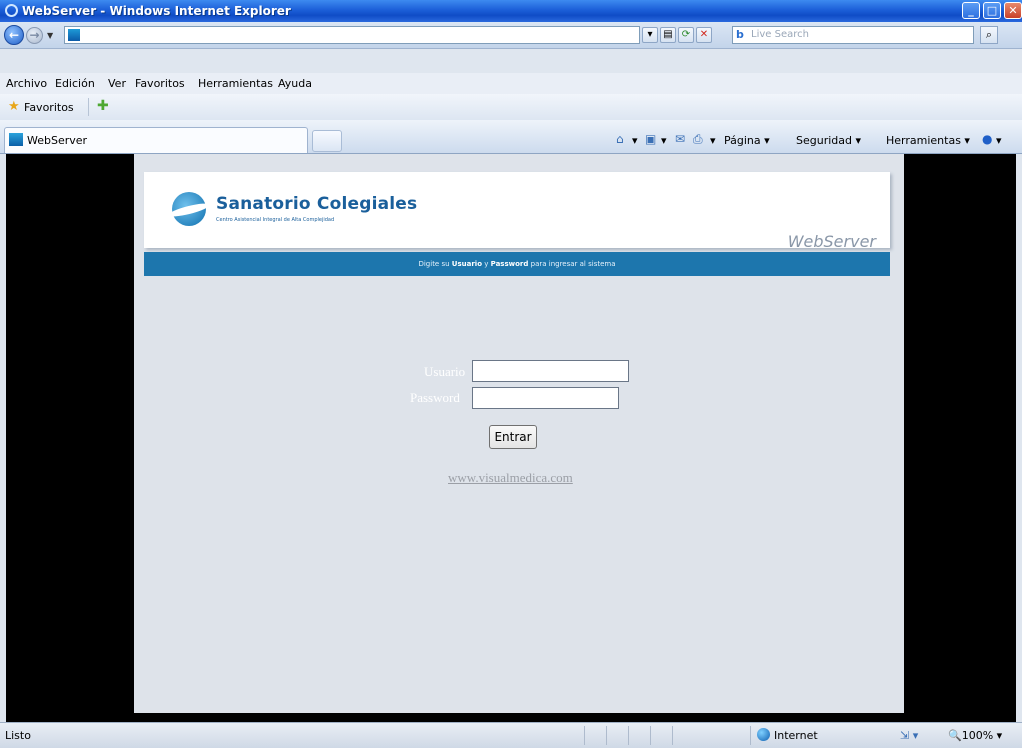  I want to click on mail-icon: ✉, so click(680, 139).